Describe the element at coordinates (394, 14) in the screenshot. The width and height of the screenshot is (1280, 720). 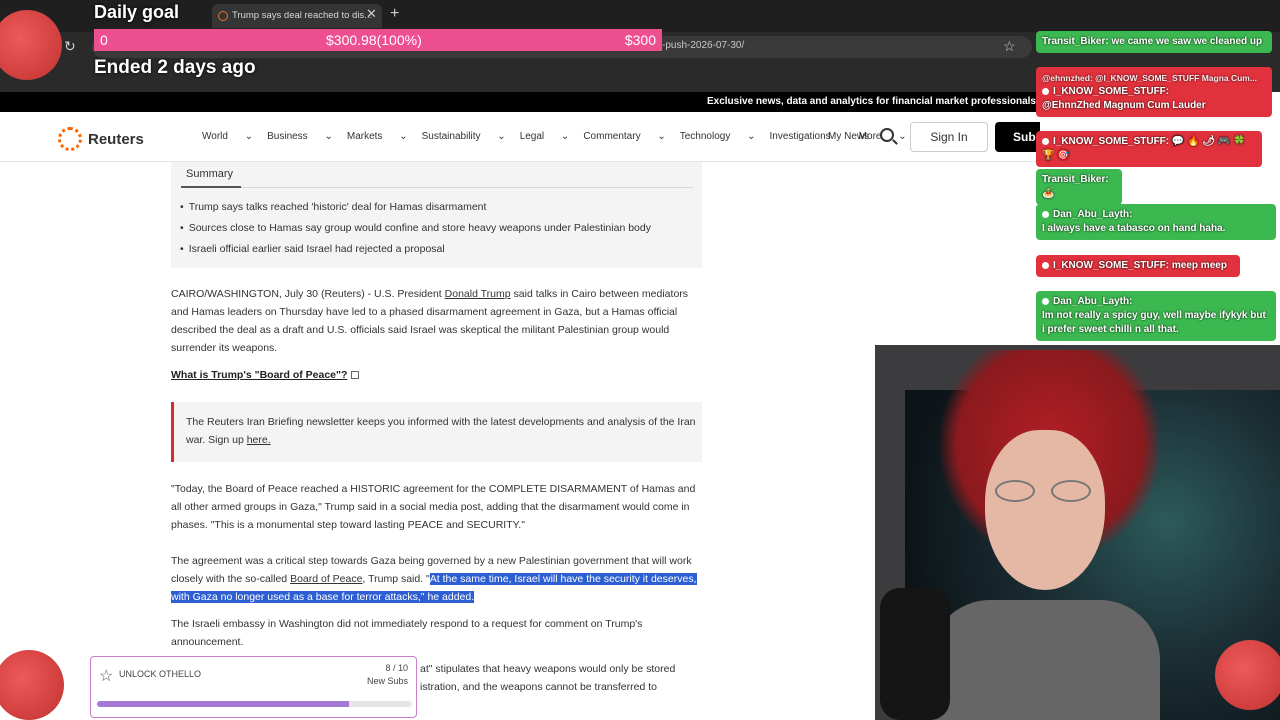
I see `new-tab-icon: +` at that location.